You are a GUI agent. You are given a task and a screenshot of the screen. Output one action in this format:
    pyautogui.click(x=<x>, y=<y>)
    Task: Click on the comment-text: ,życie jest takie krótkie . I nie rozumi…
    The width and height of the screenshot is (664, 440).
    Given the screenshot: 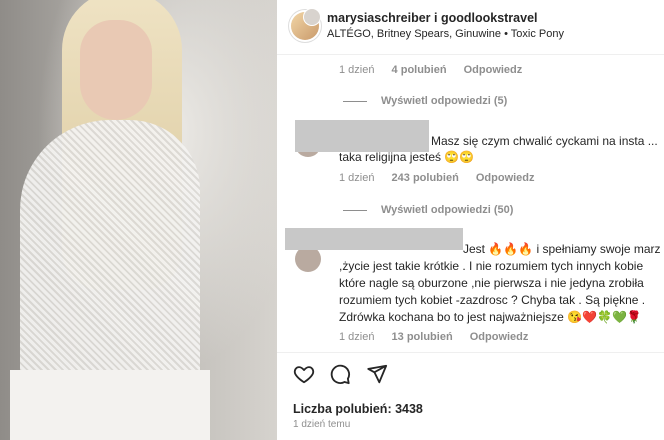 What is the action you would take?
    pyautogui.click(x=491, y=266)
    